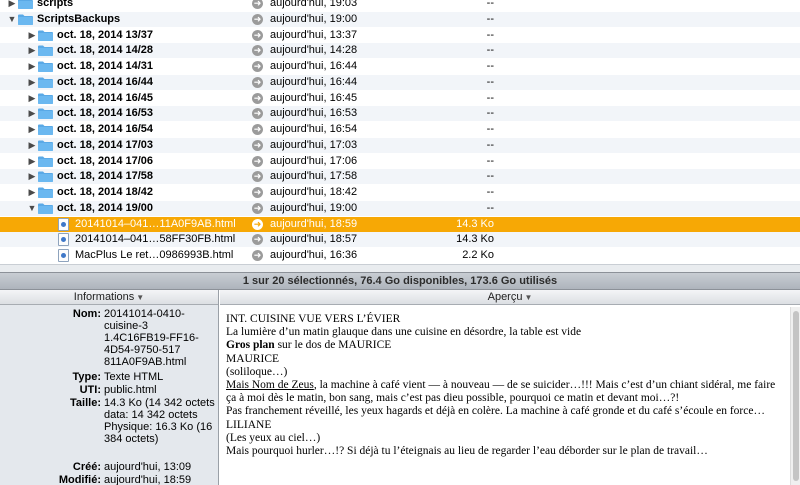 The width and height of the screenshot is (800, 485). I want to click on date-cell: ➜ aujourd'hui, 17:03, so click(332, 145).